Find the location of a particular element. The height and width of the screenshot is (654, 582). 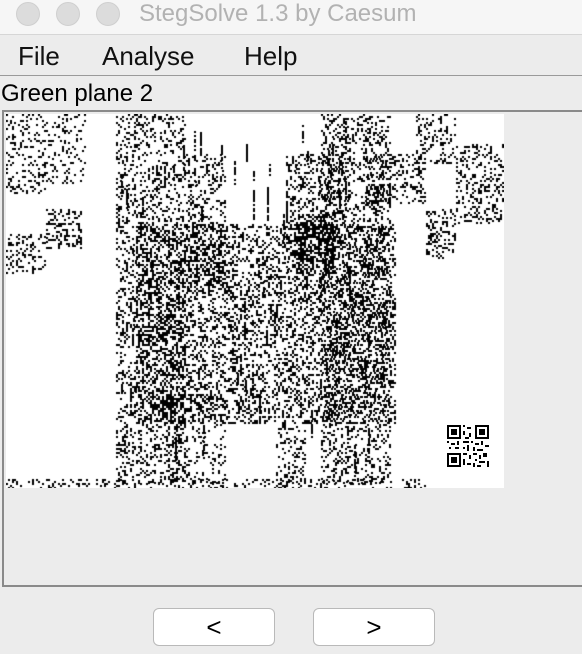

menu-file: File is located at coordinates (39, 56).